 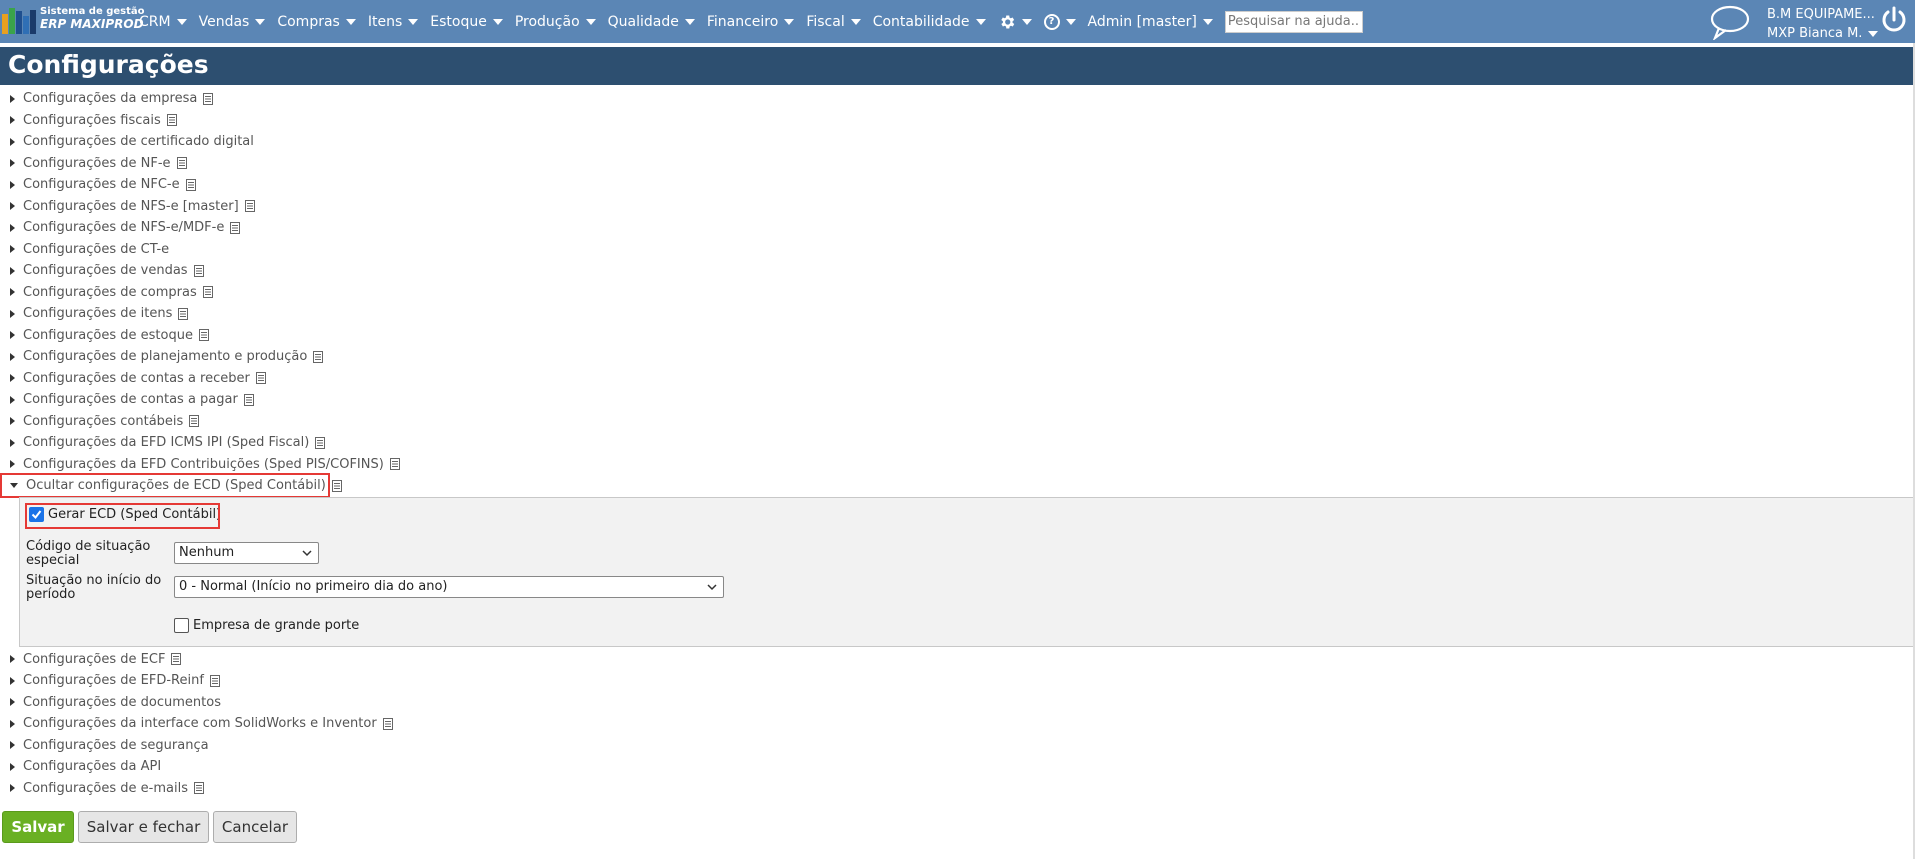 What do you see at coordinates (1894, 20) in the screenshot?
I see `power-icon` at bounding box center [1894, 20].